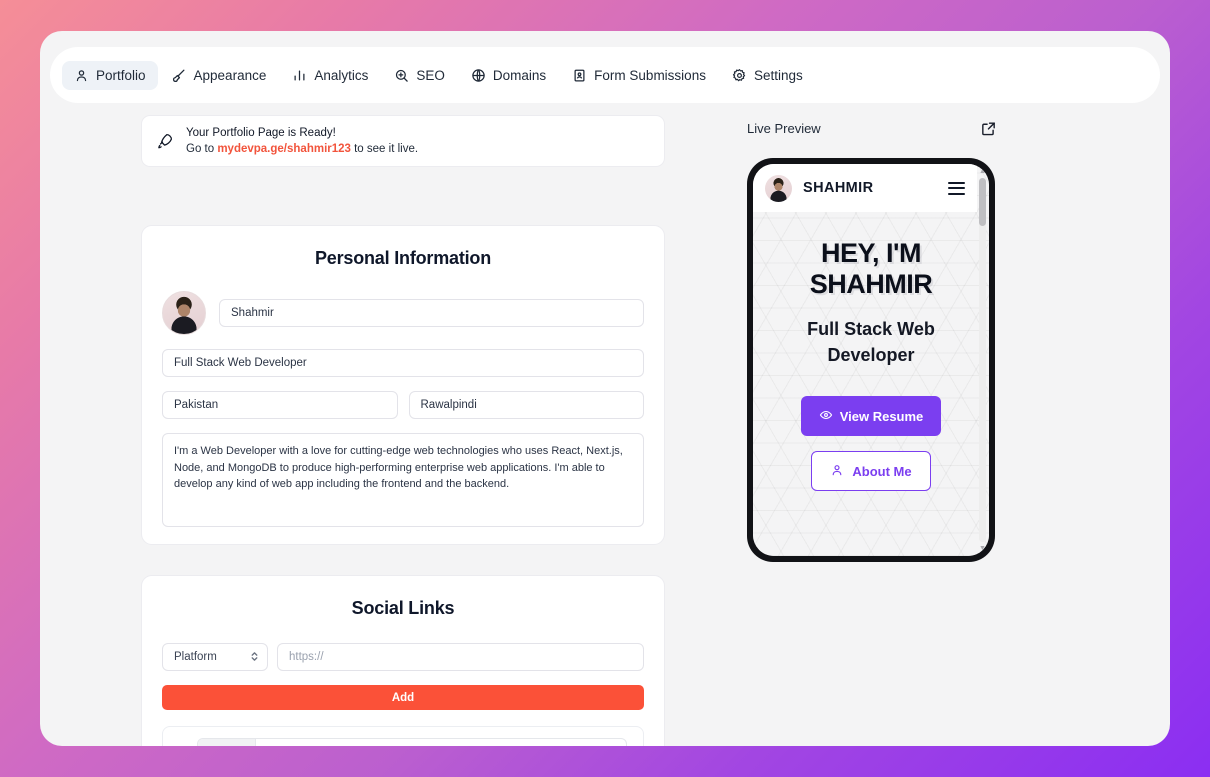  What do you see at coordinates (341, 75) in the screenshot?
I see `tab-analytics-label: Analytics` at bounding box center [341, 75].